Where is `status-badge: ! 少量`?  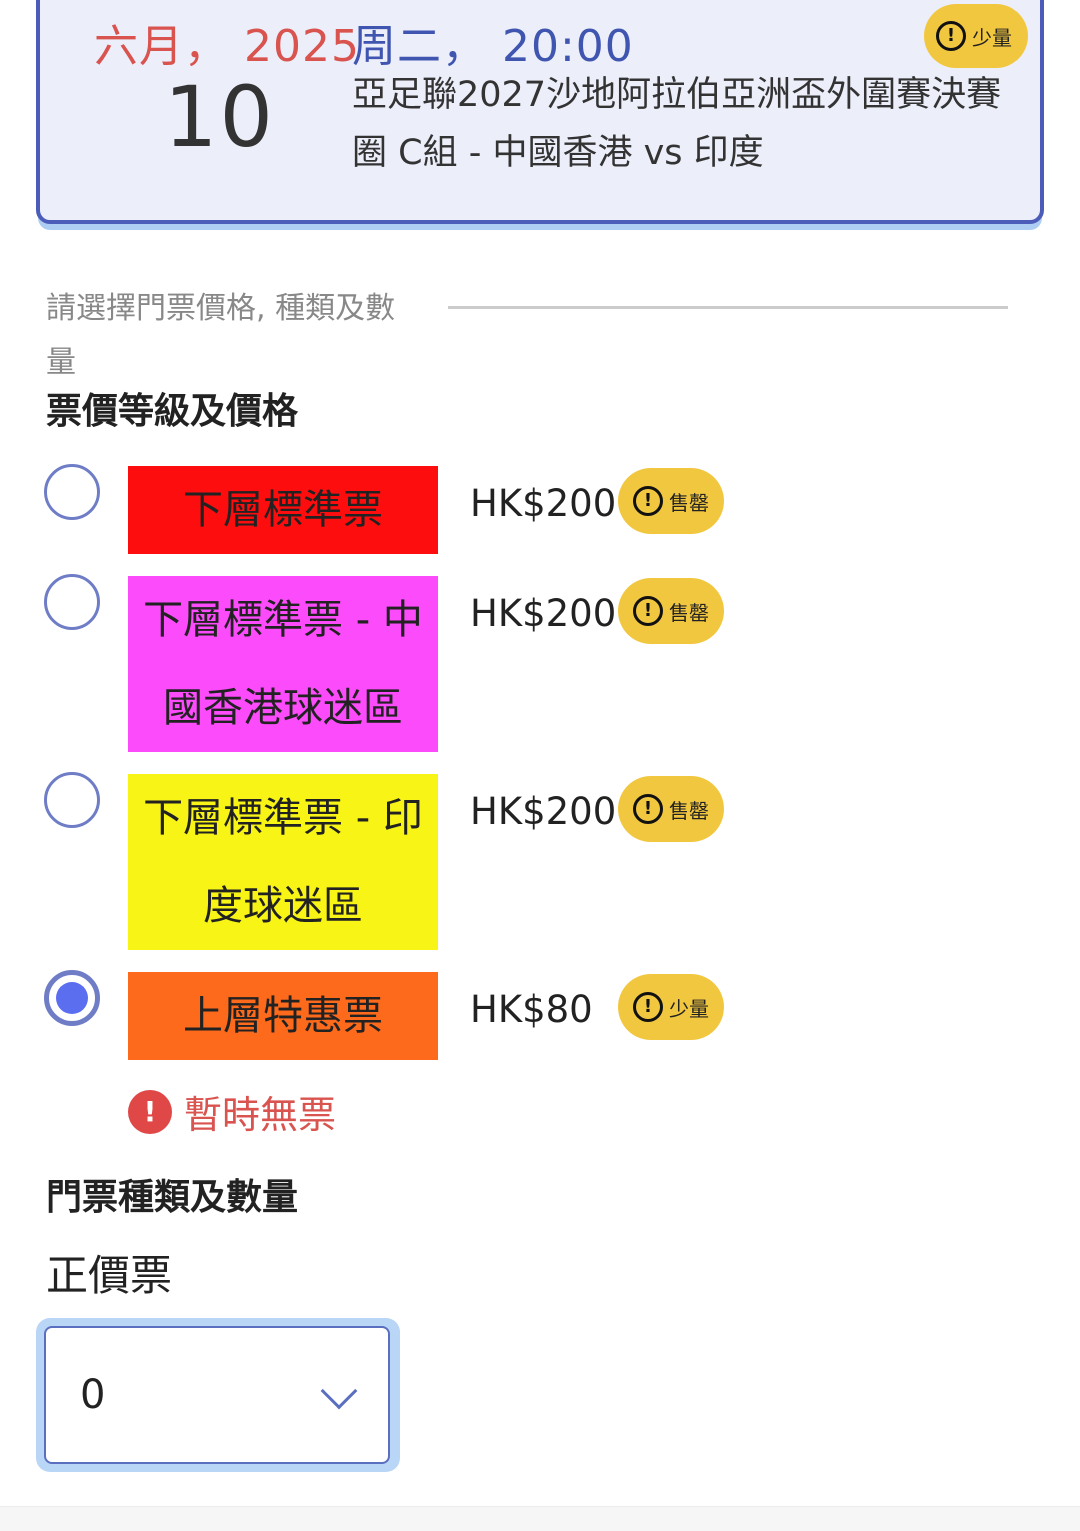 status-badge: ! 少量 is located at coordinates (671, 1007).